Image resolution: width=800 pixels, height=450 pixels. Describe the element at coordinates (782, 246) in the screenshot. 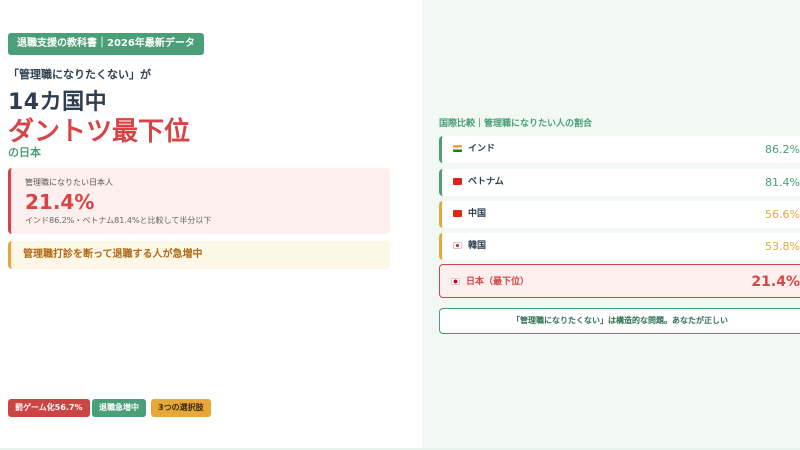

I see `country-percent: 53.8%` at that location.